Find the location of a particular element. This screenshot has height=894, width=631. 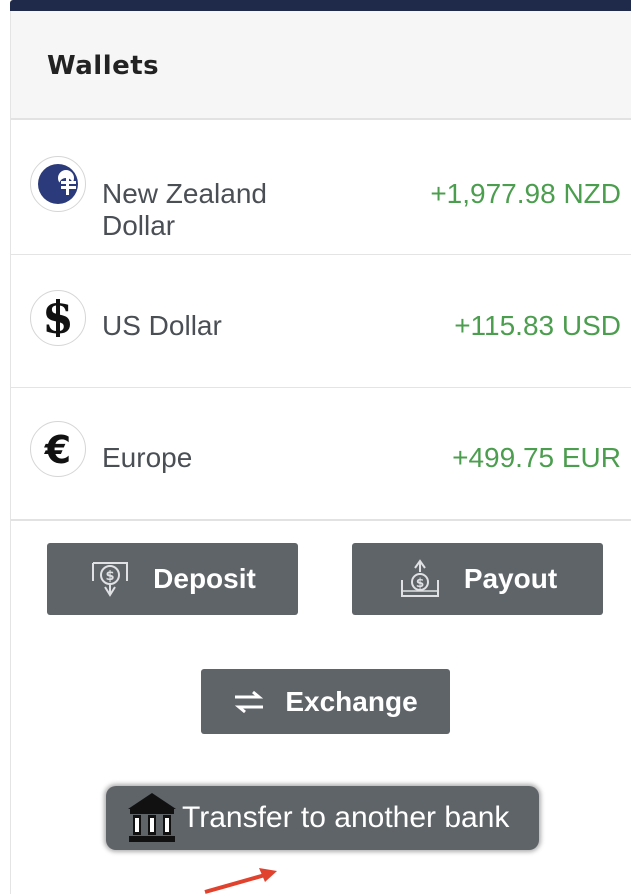

euro-currency-icon: € is located at coordinates (58, 449).